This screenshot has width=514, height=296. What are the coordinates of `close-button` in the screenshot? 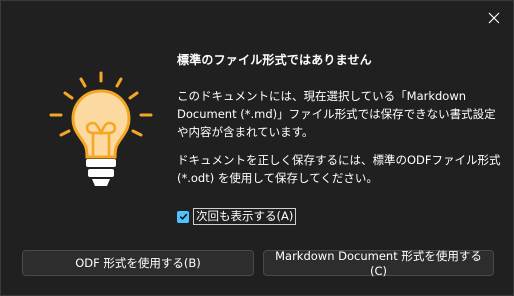 It's located at (494, 18).